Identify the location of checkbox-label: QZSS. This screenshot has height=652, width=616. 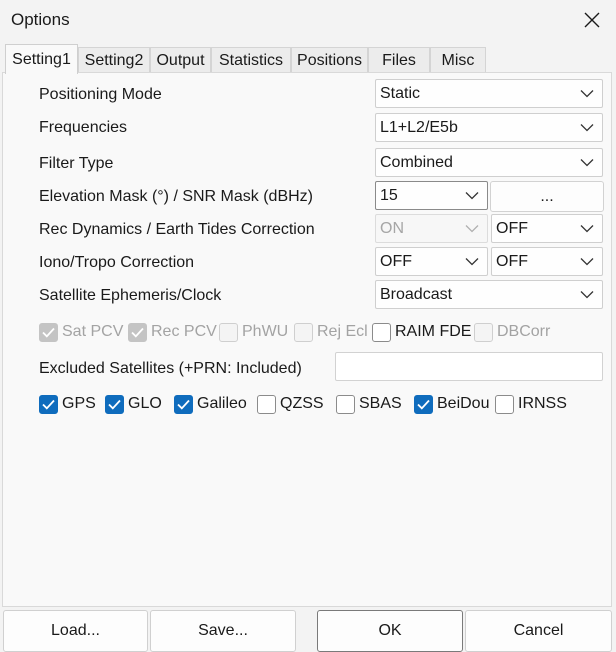
(302, 403).